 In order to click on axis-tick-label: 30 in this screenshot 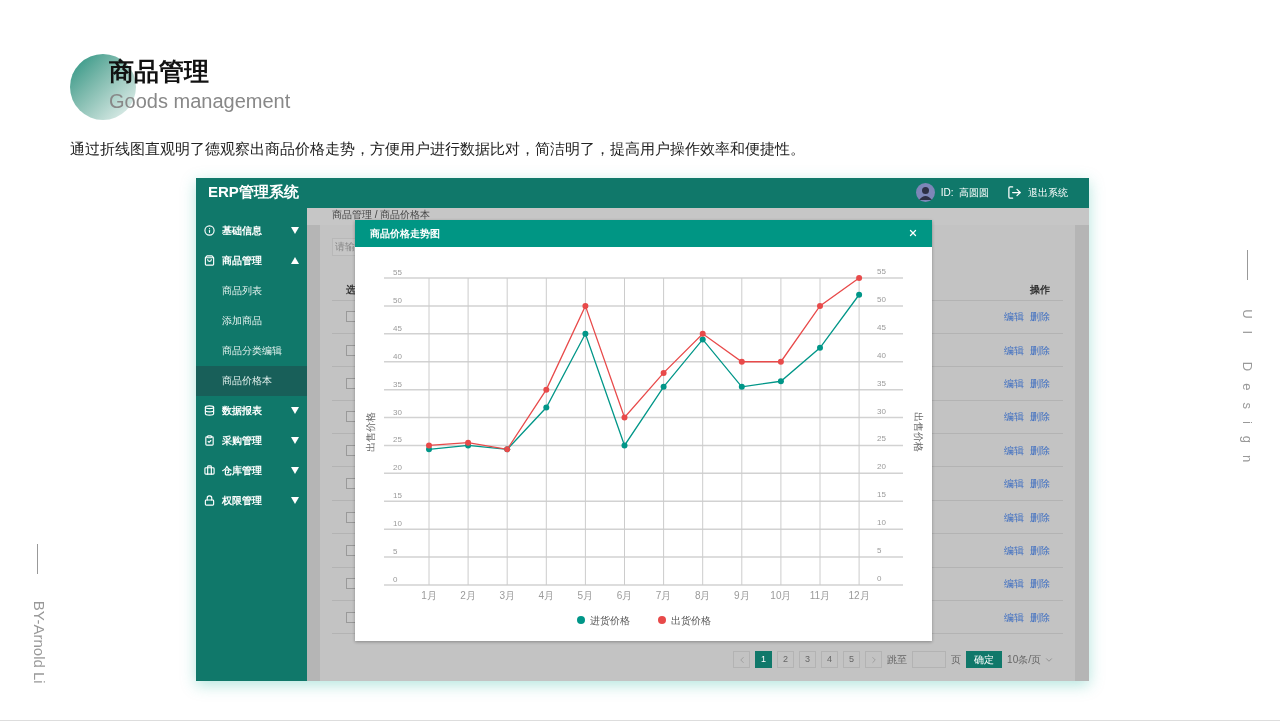, I will do `click(397, 412)`.